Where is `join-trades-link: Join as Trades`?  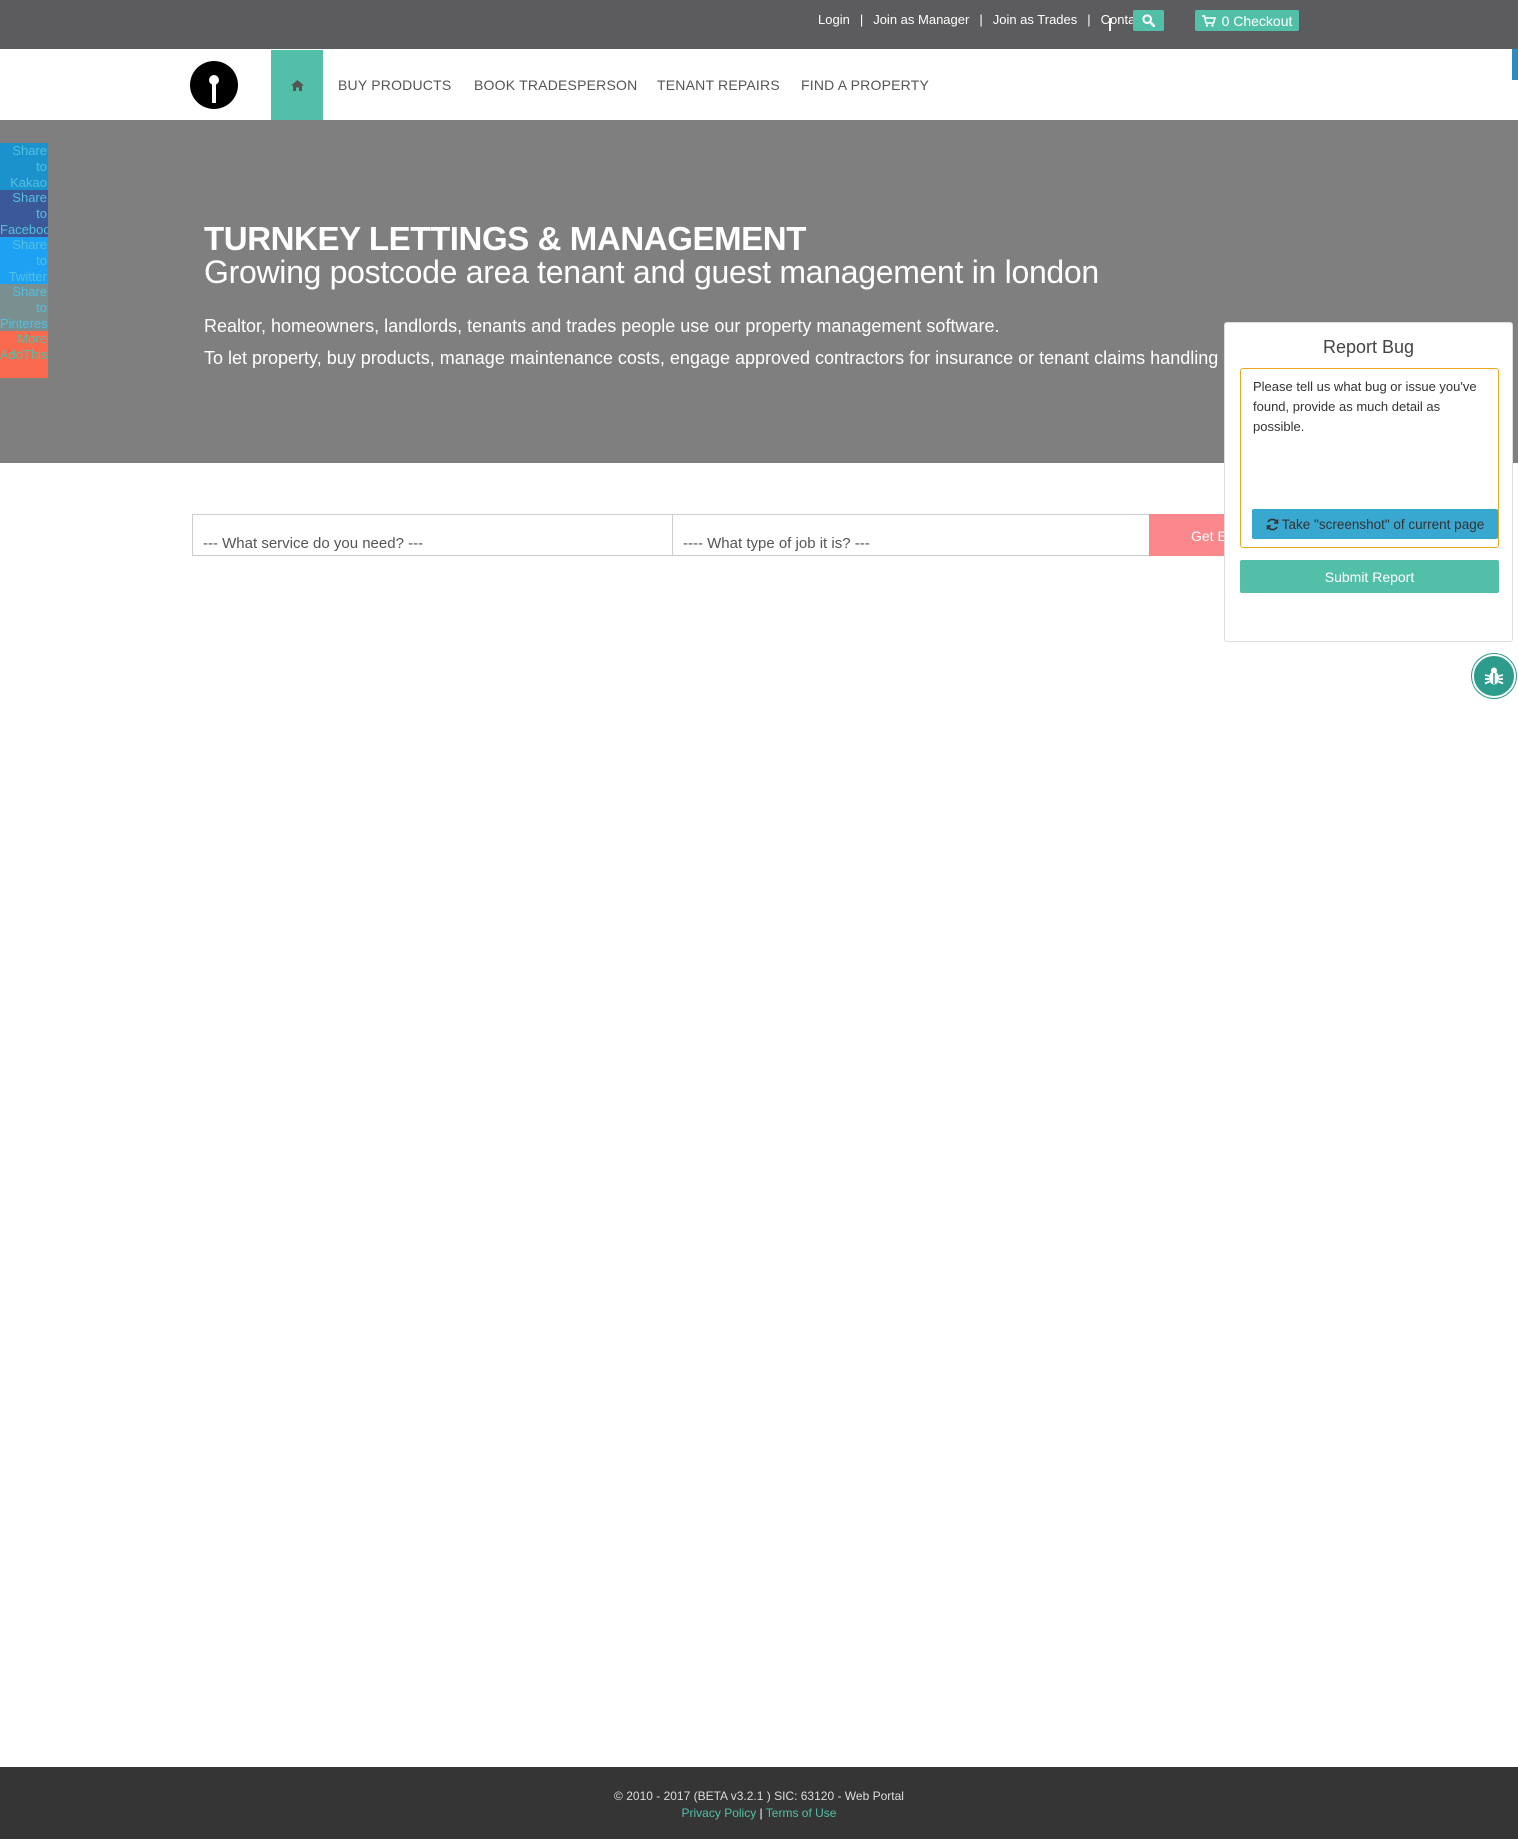
join-trades-link: Join as Trades is located at coordinates (1035, 19).